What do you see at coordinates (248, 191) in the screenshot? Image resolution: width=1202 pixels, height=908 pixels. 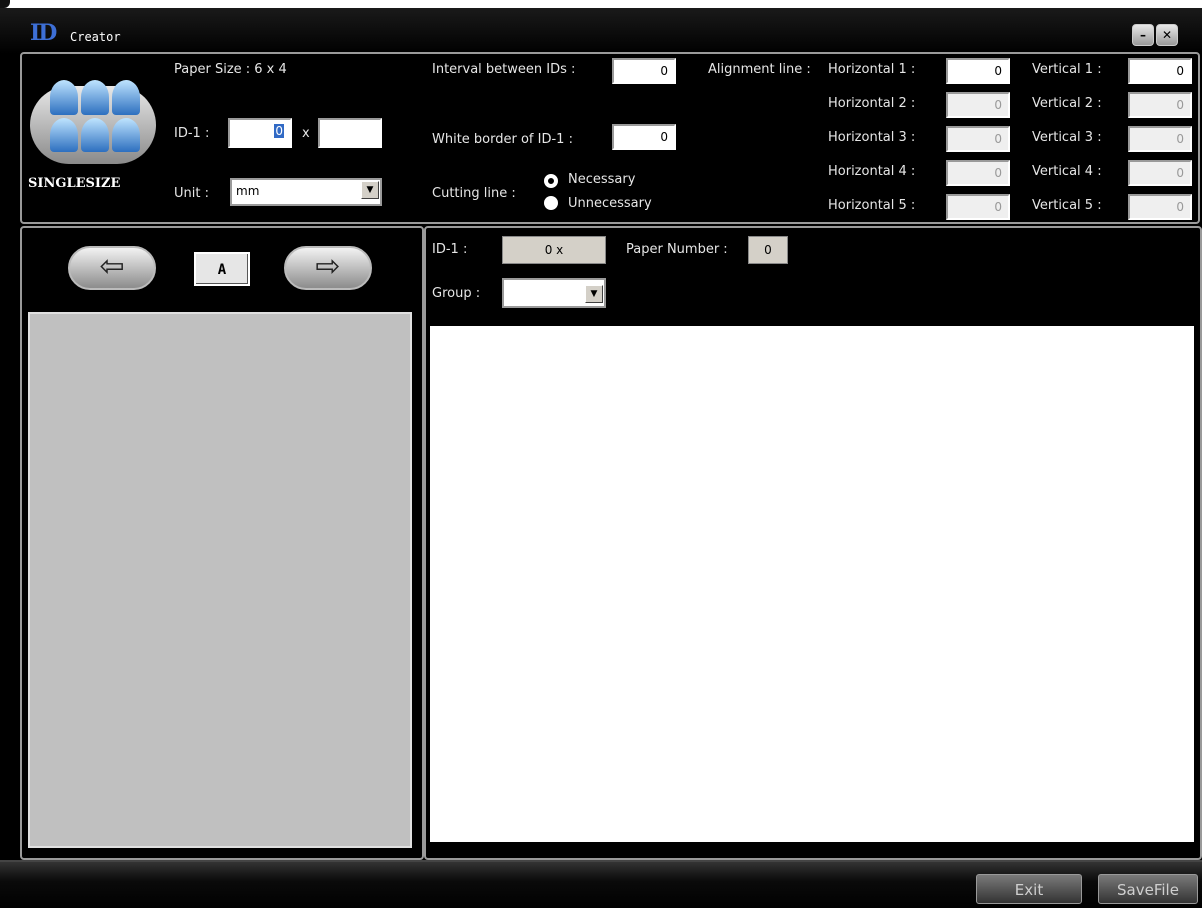 I see `unit-value: mm` at bounding box center [248, 191].